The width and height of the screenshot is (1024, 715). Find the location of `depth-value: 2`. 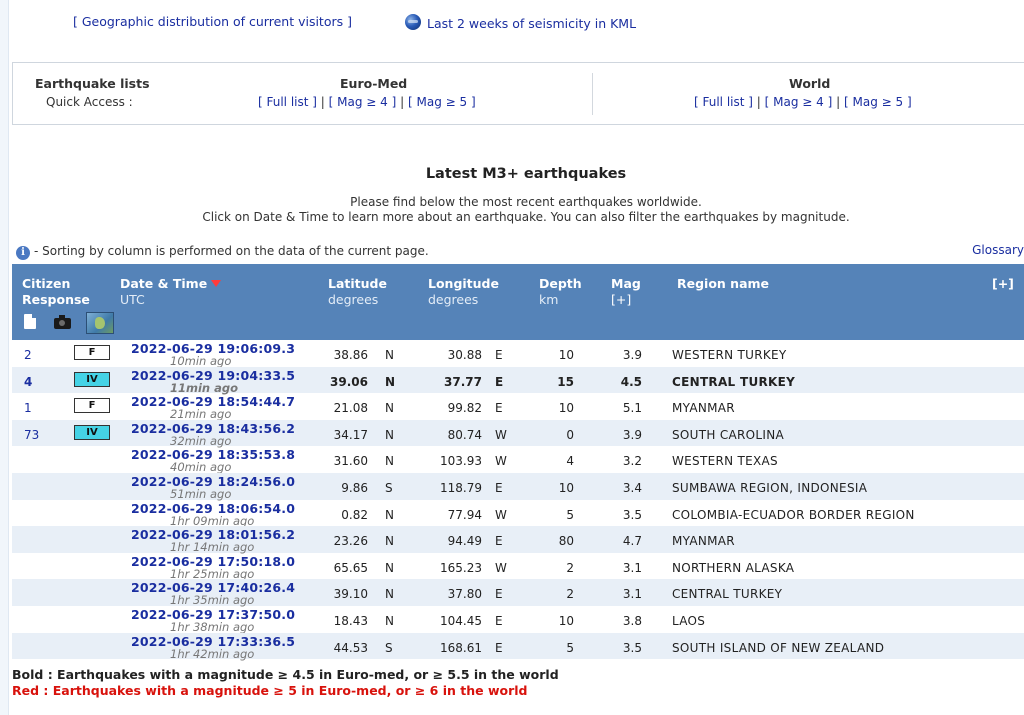

depth-value: 2 is located at coordinates (570, 594).